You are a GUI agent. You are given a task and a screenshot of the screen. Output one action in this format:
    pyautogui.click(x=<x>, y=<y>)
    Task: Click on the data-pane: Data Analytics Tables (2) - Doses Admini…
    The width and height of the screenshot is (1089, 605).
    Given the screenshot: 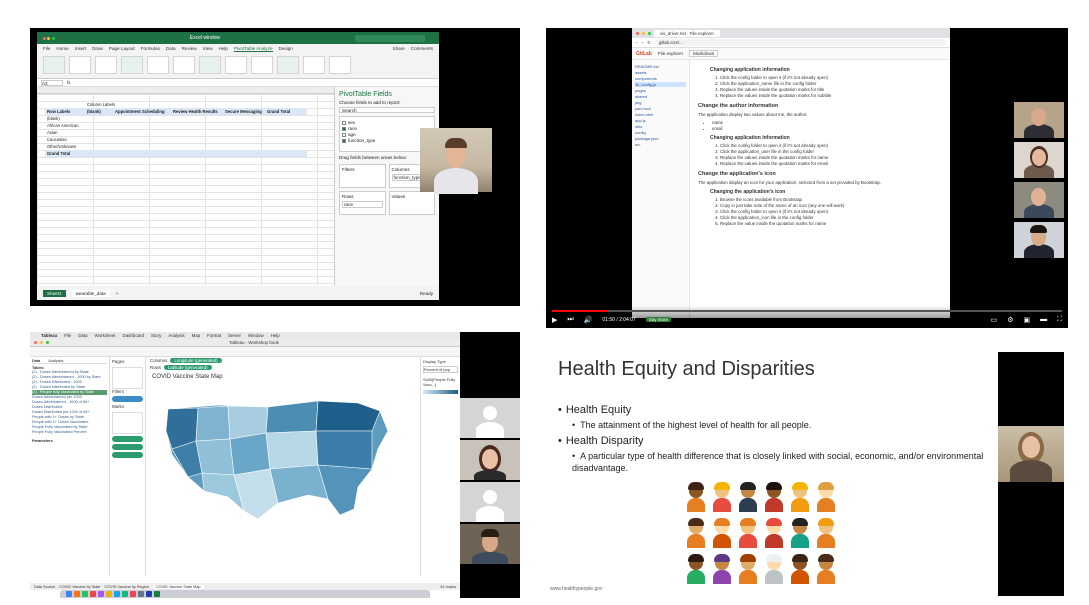 What is the action you would take?
    pyautogui.click(x=70, y=466)
    